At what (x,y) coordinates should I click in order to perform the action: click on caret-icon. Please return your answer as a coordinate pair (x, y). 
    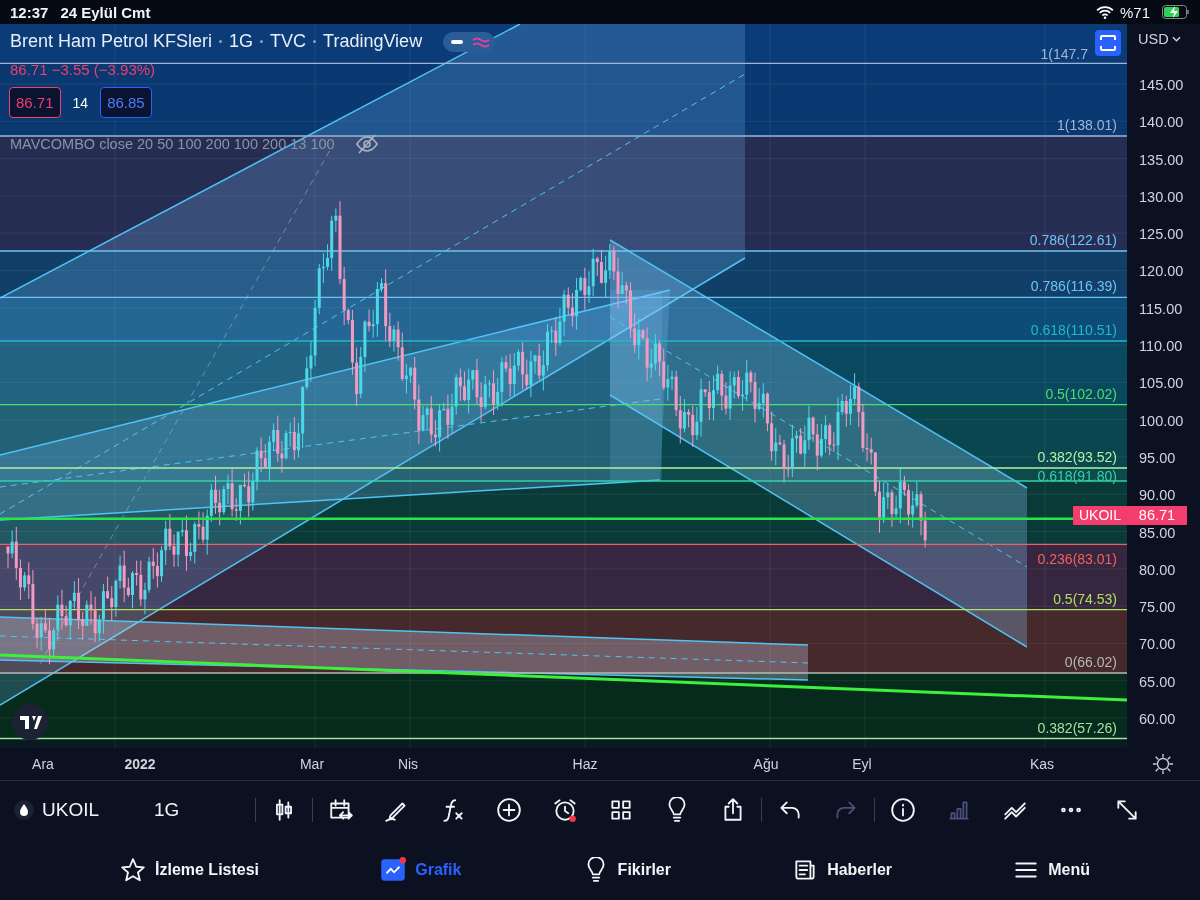
    Looking at the image, I should click on (1176, 39).